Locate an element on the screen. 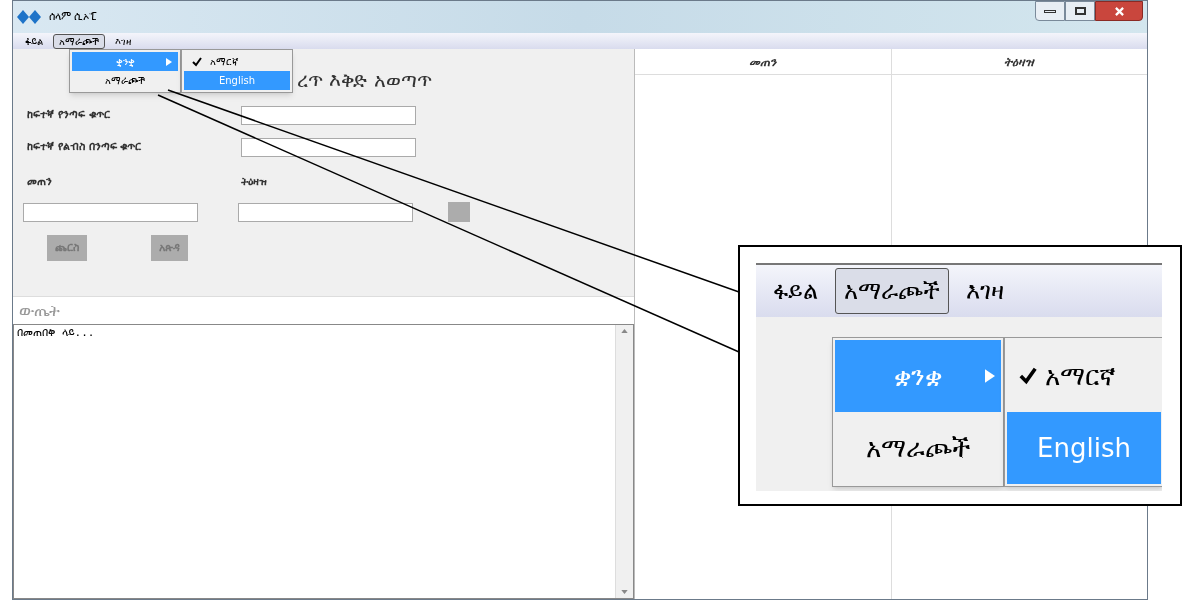  column-header: ትዕዛዝ is located at coordinates (1019, 62).